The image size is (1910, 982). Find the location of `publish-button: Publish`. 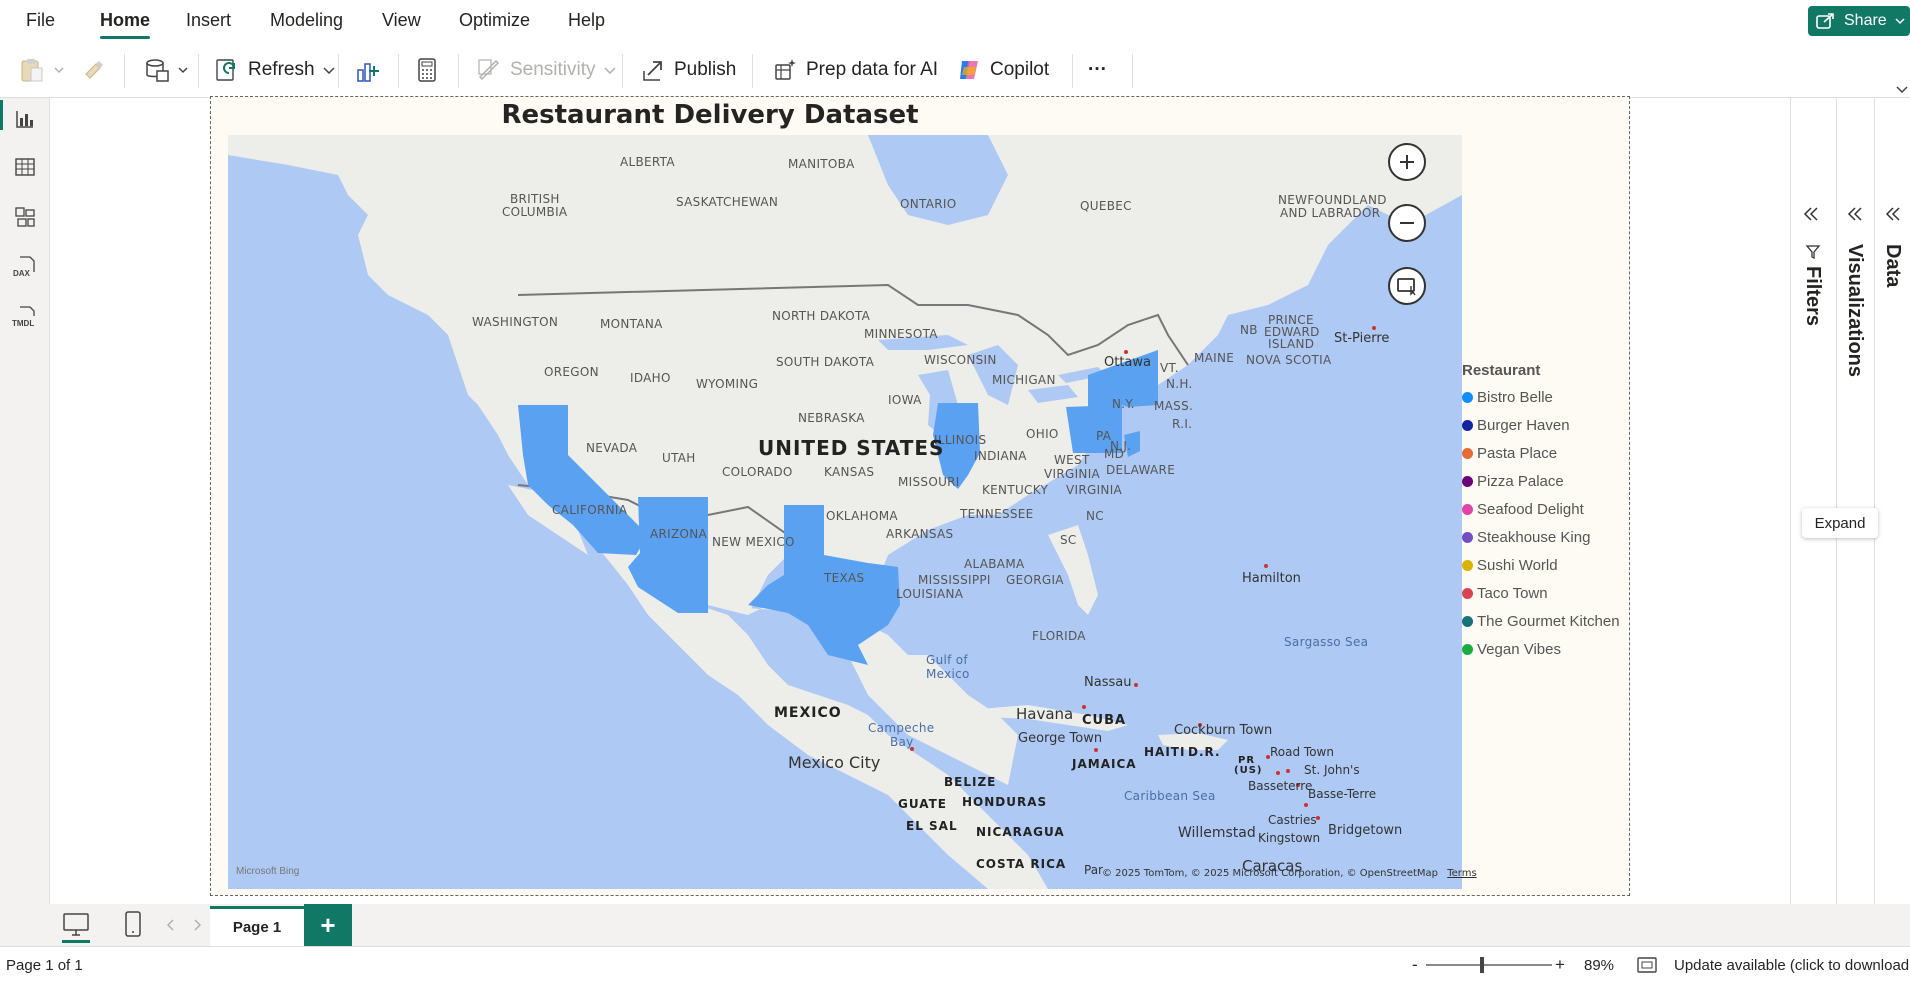

publish-button: Publish is located at coordinates (688, 70).